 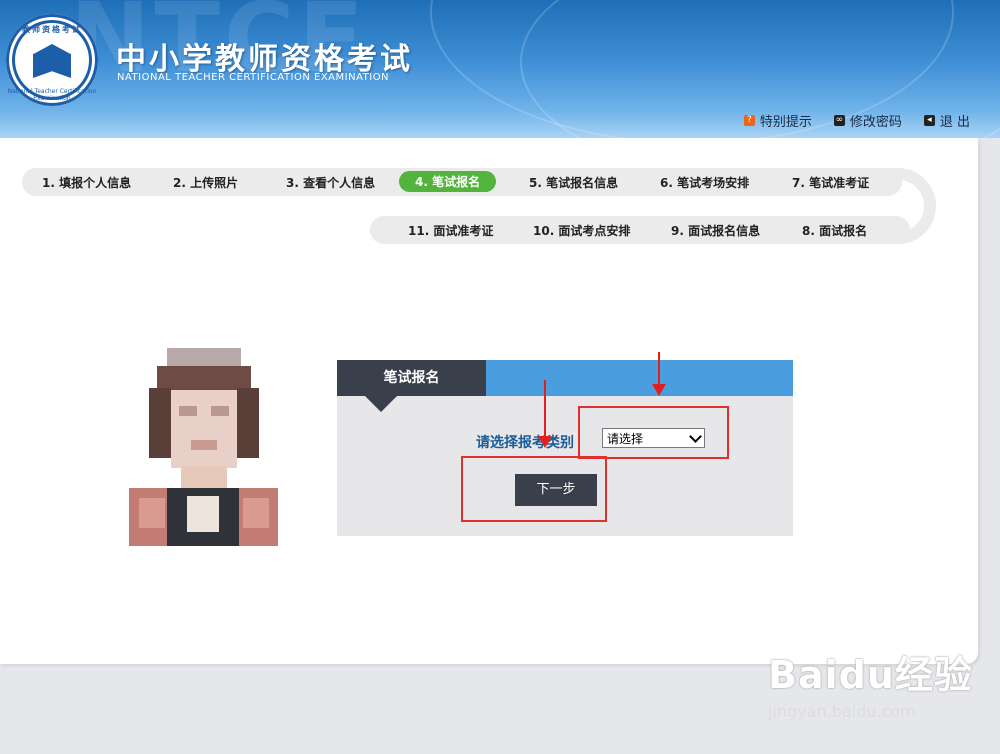 What do you see at coordinates (839, 120) in the screenshot?
I see `key-icon: ∞` at bounding box center [839, 120].